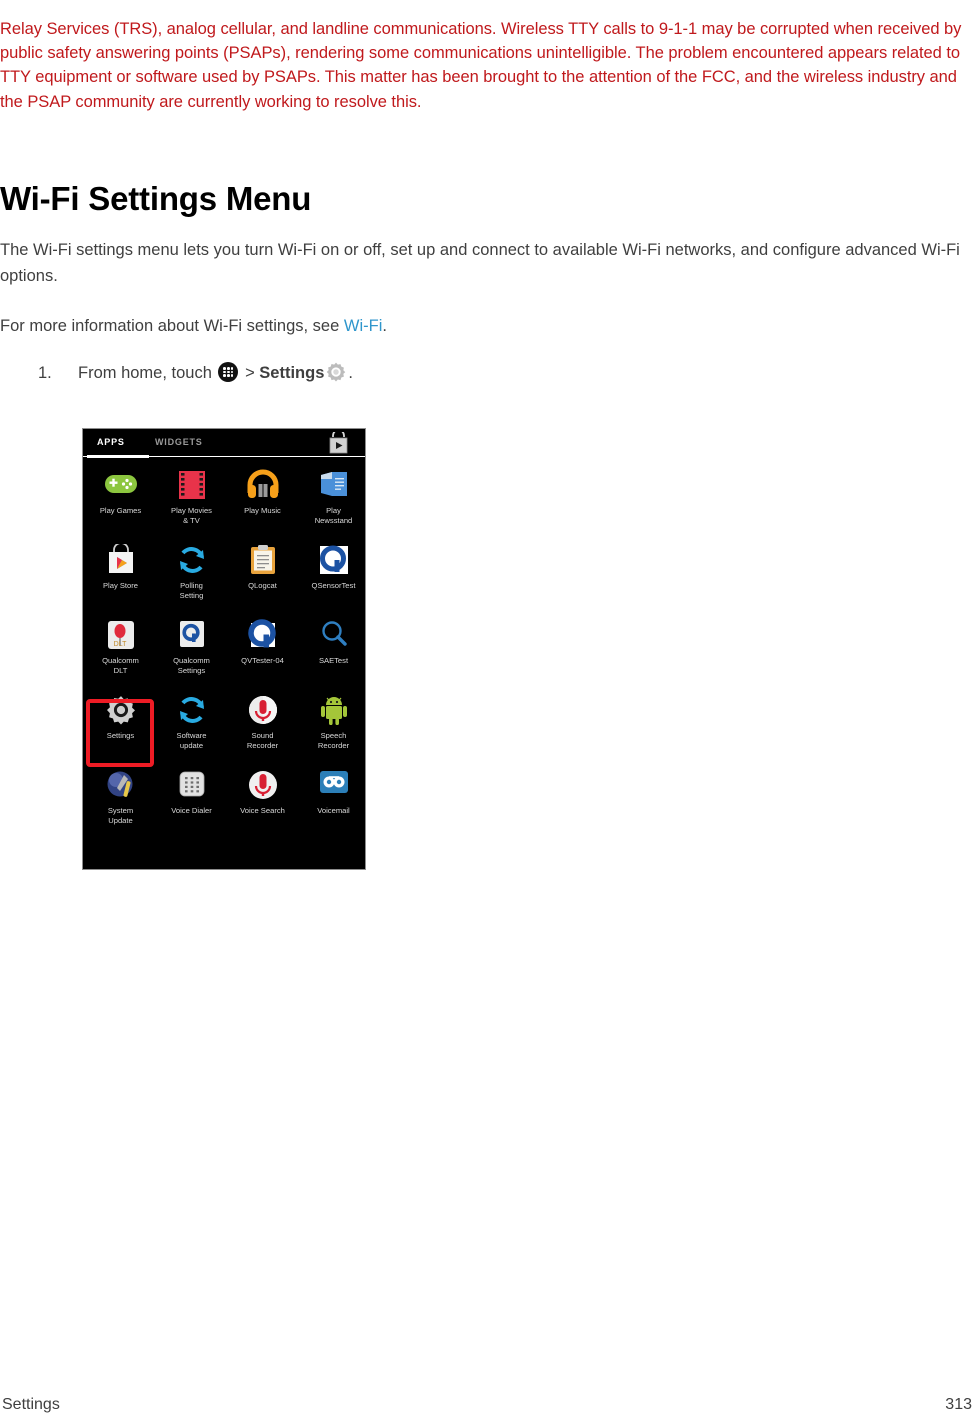 Image resolution: width=974 pixels, height=1420 pixels. Describe the element at coordinates (333, 515) in the screenshot. I see `app-label: Play Newsstand` at that location.